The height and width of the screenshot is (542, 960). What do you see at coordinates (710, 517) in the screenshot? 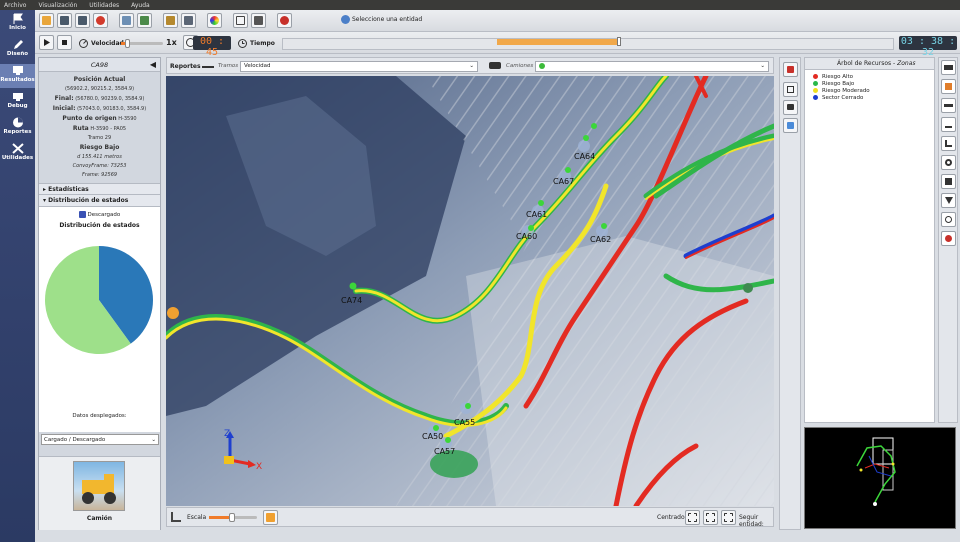
I see `center-selection-button` at bounding box center [710, 517].